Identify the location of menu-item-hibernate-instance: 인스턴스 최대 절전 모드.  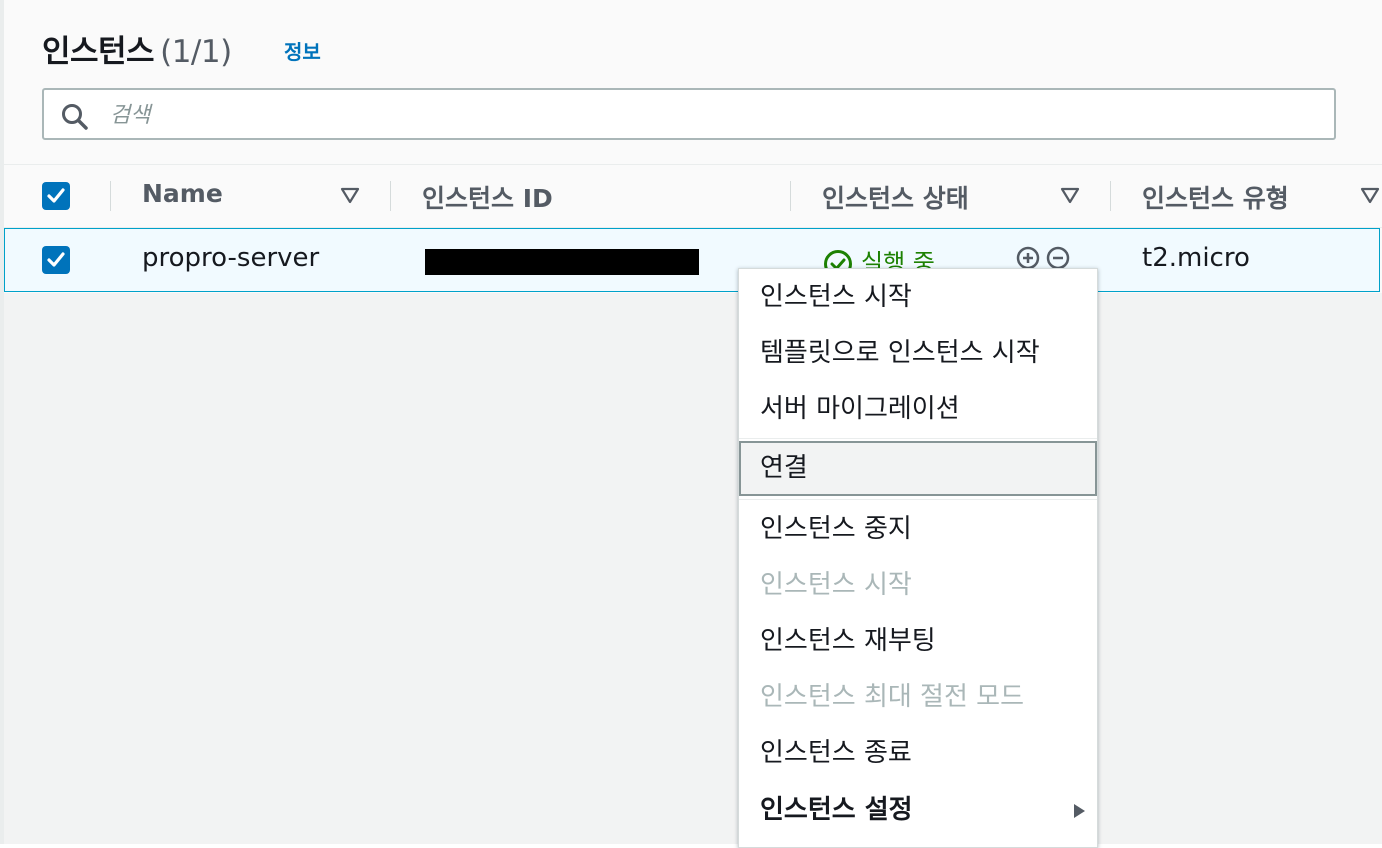
(892, 697).